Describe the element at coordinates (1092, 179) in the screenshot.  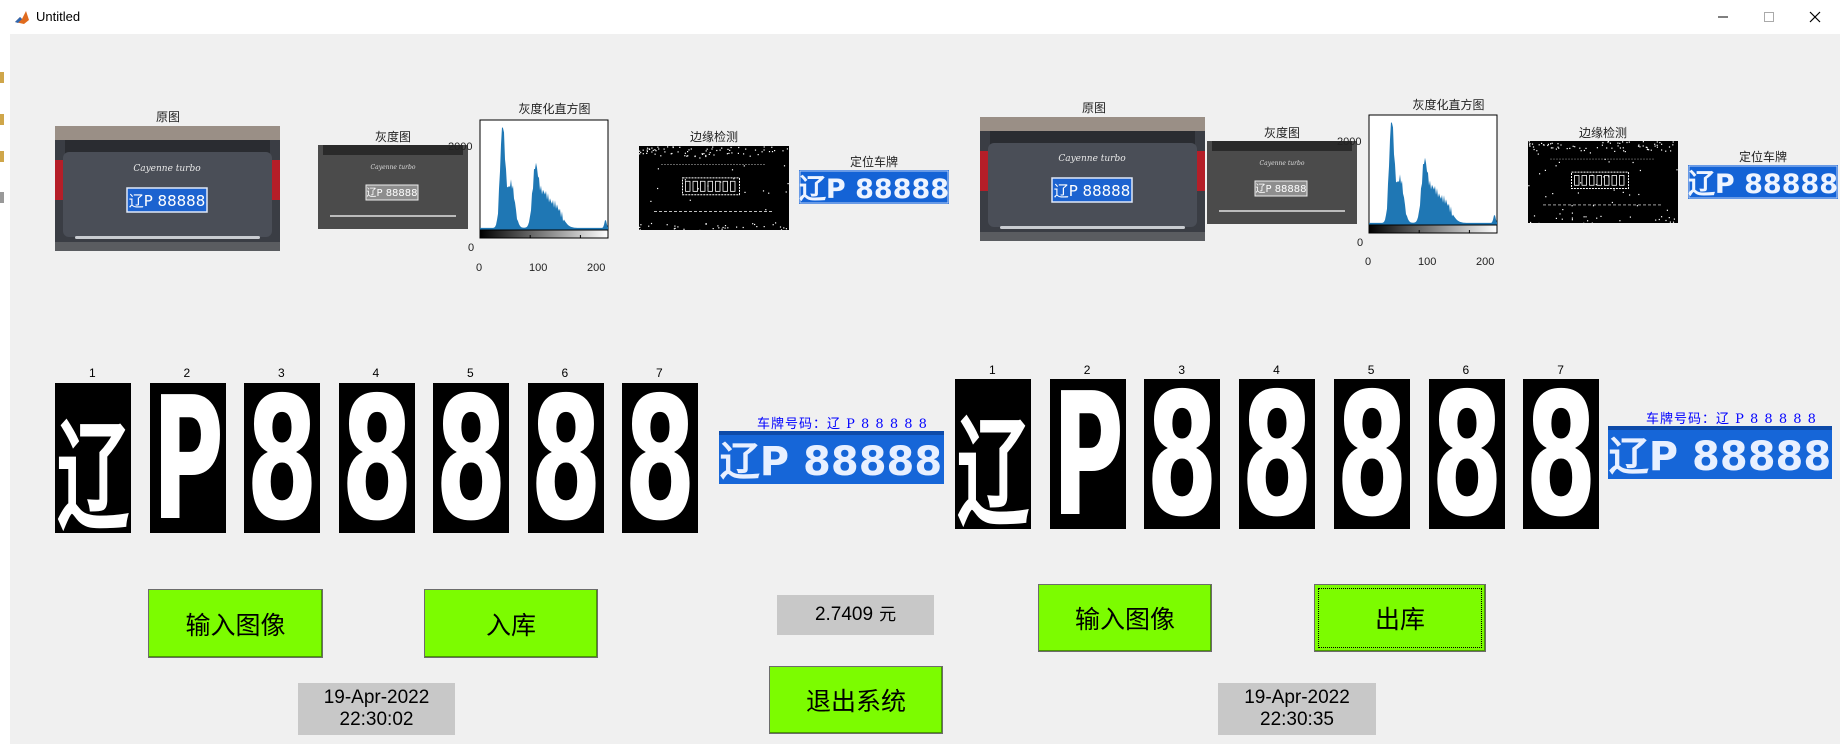
I see `original-car-image: Cayenne turbo 辽P 88888` at that location.